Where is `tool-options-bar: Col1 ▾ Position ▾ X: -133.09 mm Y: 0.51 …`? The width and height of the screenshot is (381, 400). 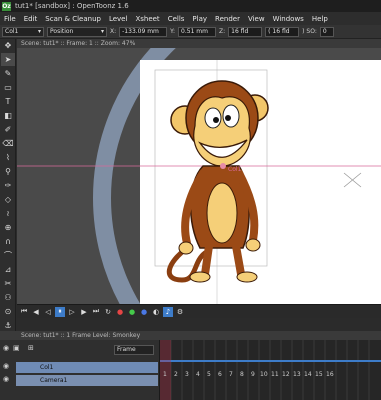 tool-options-bar: Col1 ▾ Position ▾ X: -133.09 mm Y: 0.51 … is located at coordinates (190, 32).